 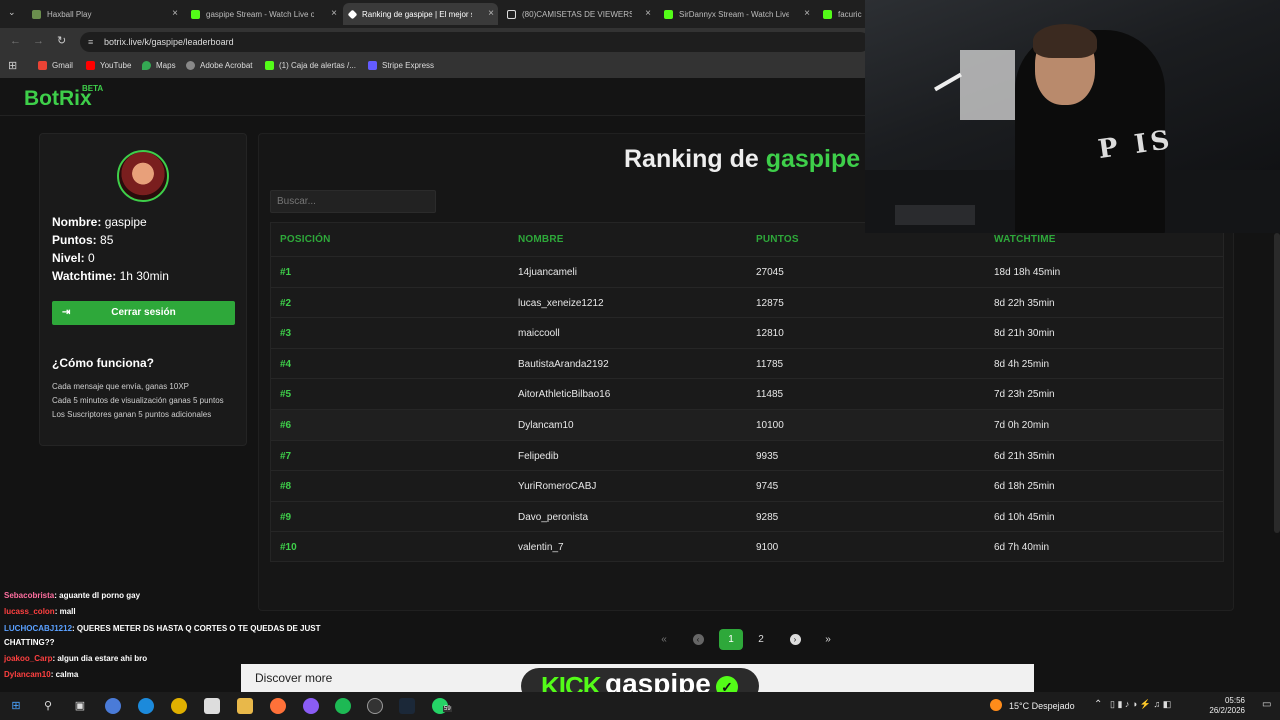 What do you see at coordinates (557, 487) in the screenshot?
I see `cell-name: YuriRomeroCABJ` at bounding box center [557, 487].